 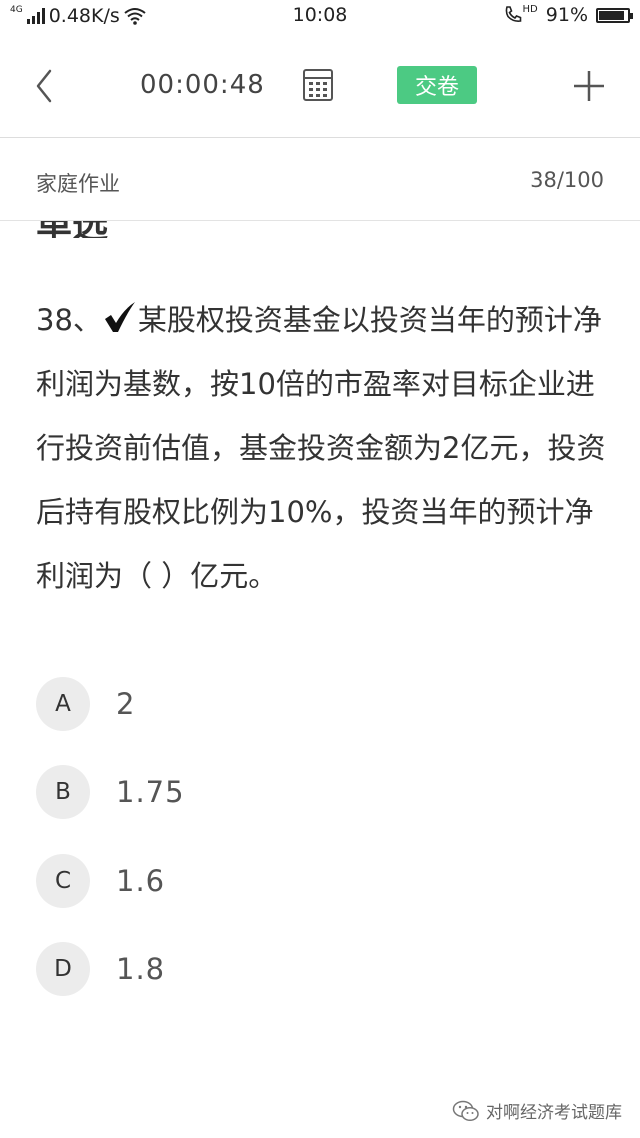 I want to click on option-d: D 1.8, so click(x=100, y=969).